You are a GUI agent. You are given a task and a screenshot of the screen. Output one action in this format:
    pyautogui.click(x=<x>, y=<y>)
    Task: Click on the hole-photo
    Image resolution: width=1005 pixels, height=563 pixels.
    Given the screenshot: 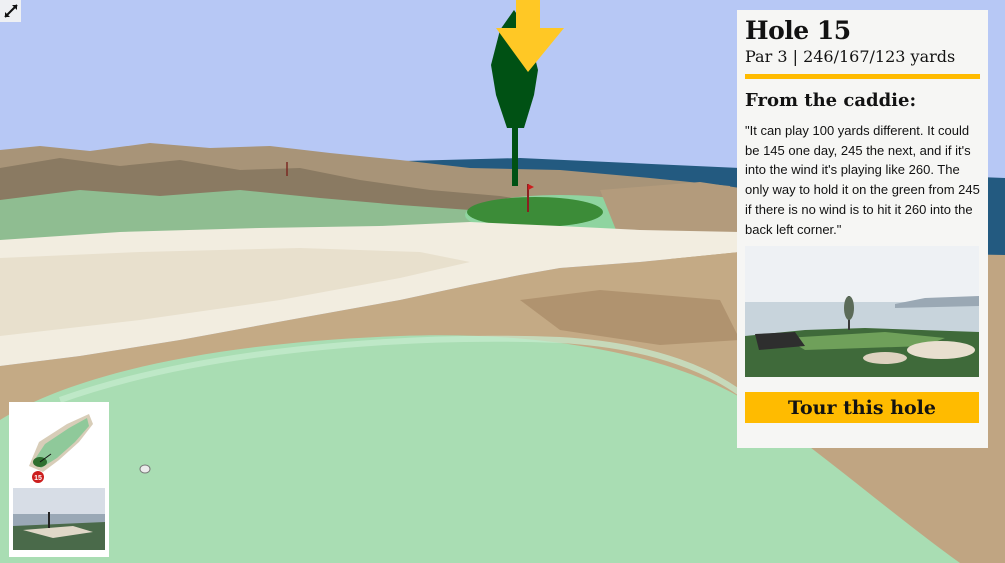 What is the action you would take?
    pyautogui.click(x=862, y=312)
    